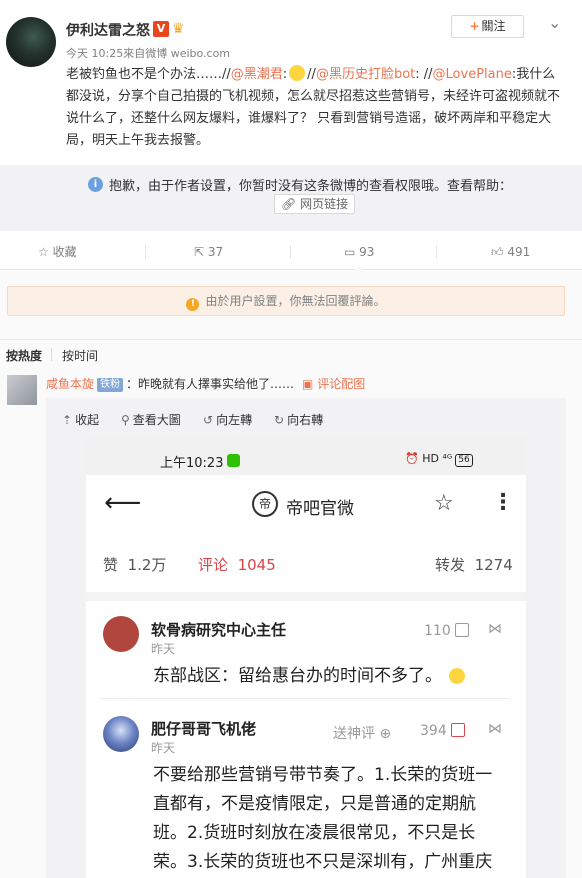  Describe the element at coordinates (305, 420) in the screenshot. I see `rotate-right-label: 向右轉` at that location.